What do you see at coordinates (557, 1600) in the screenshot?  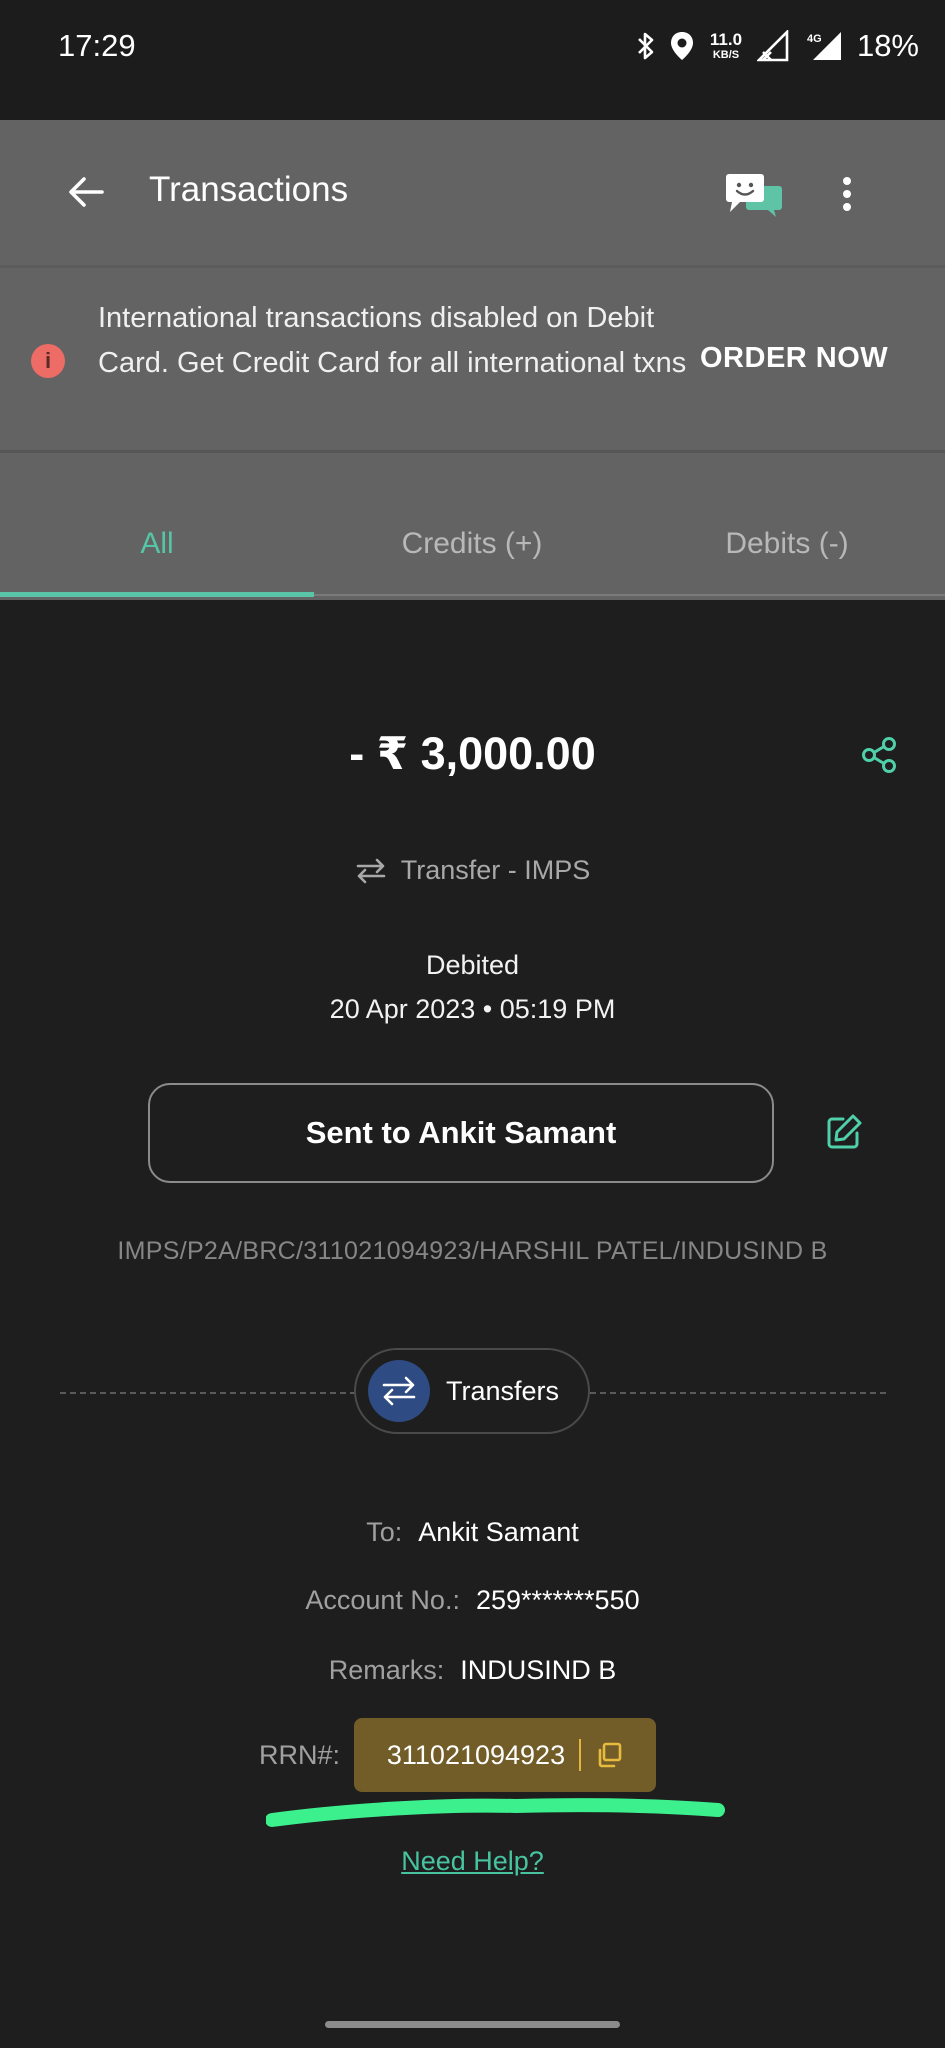 I see `account-value: 259*******550` at bounding box center [557, 1600].